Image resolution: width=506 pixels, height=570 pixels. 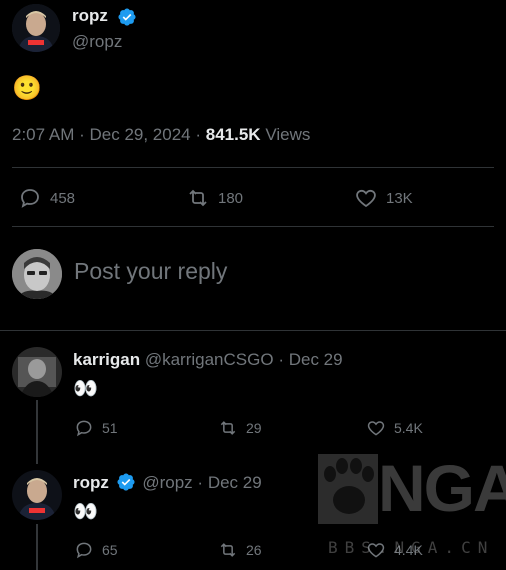 I want to click on reply-display-name: karrigan, so click(x=106, y=359).